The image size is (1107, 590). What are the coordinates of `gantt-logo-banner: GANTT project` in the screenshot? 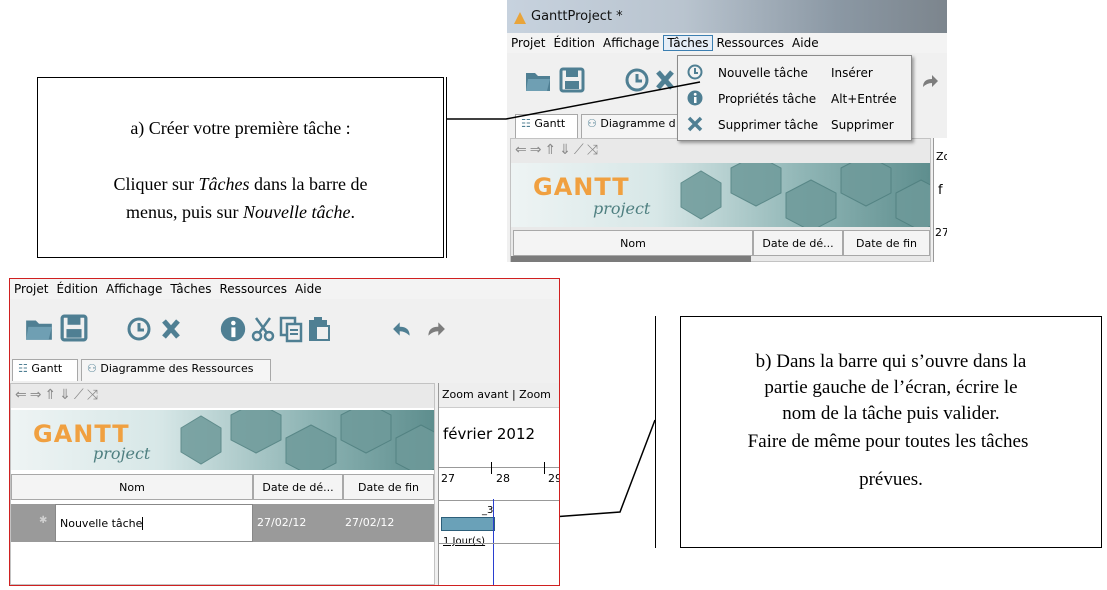 It's located at (222, 440).